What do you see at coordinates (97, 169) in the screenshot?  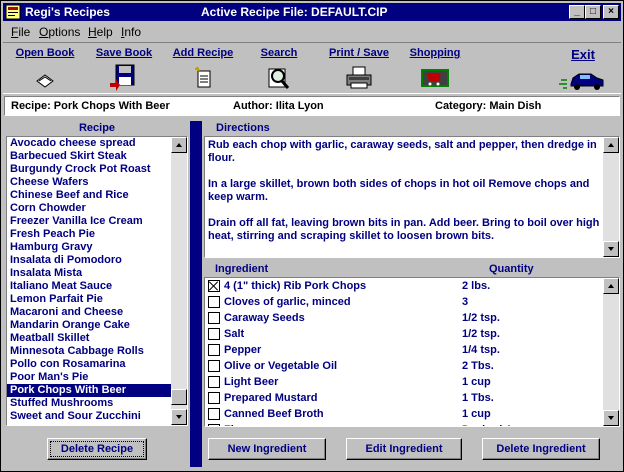 I see `recipe-list-item: Burgundy Crock Pot Roast` at bounding box center [97, 169].